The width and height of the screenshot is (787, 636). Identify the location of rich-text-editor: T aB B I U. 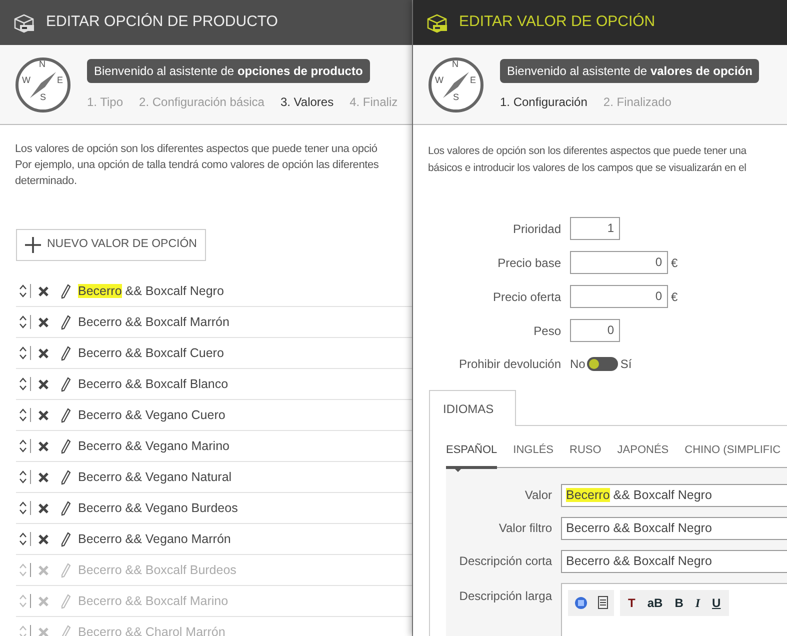
(674, 609).